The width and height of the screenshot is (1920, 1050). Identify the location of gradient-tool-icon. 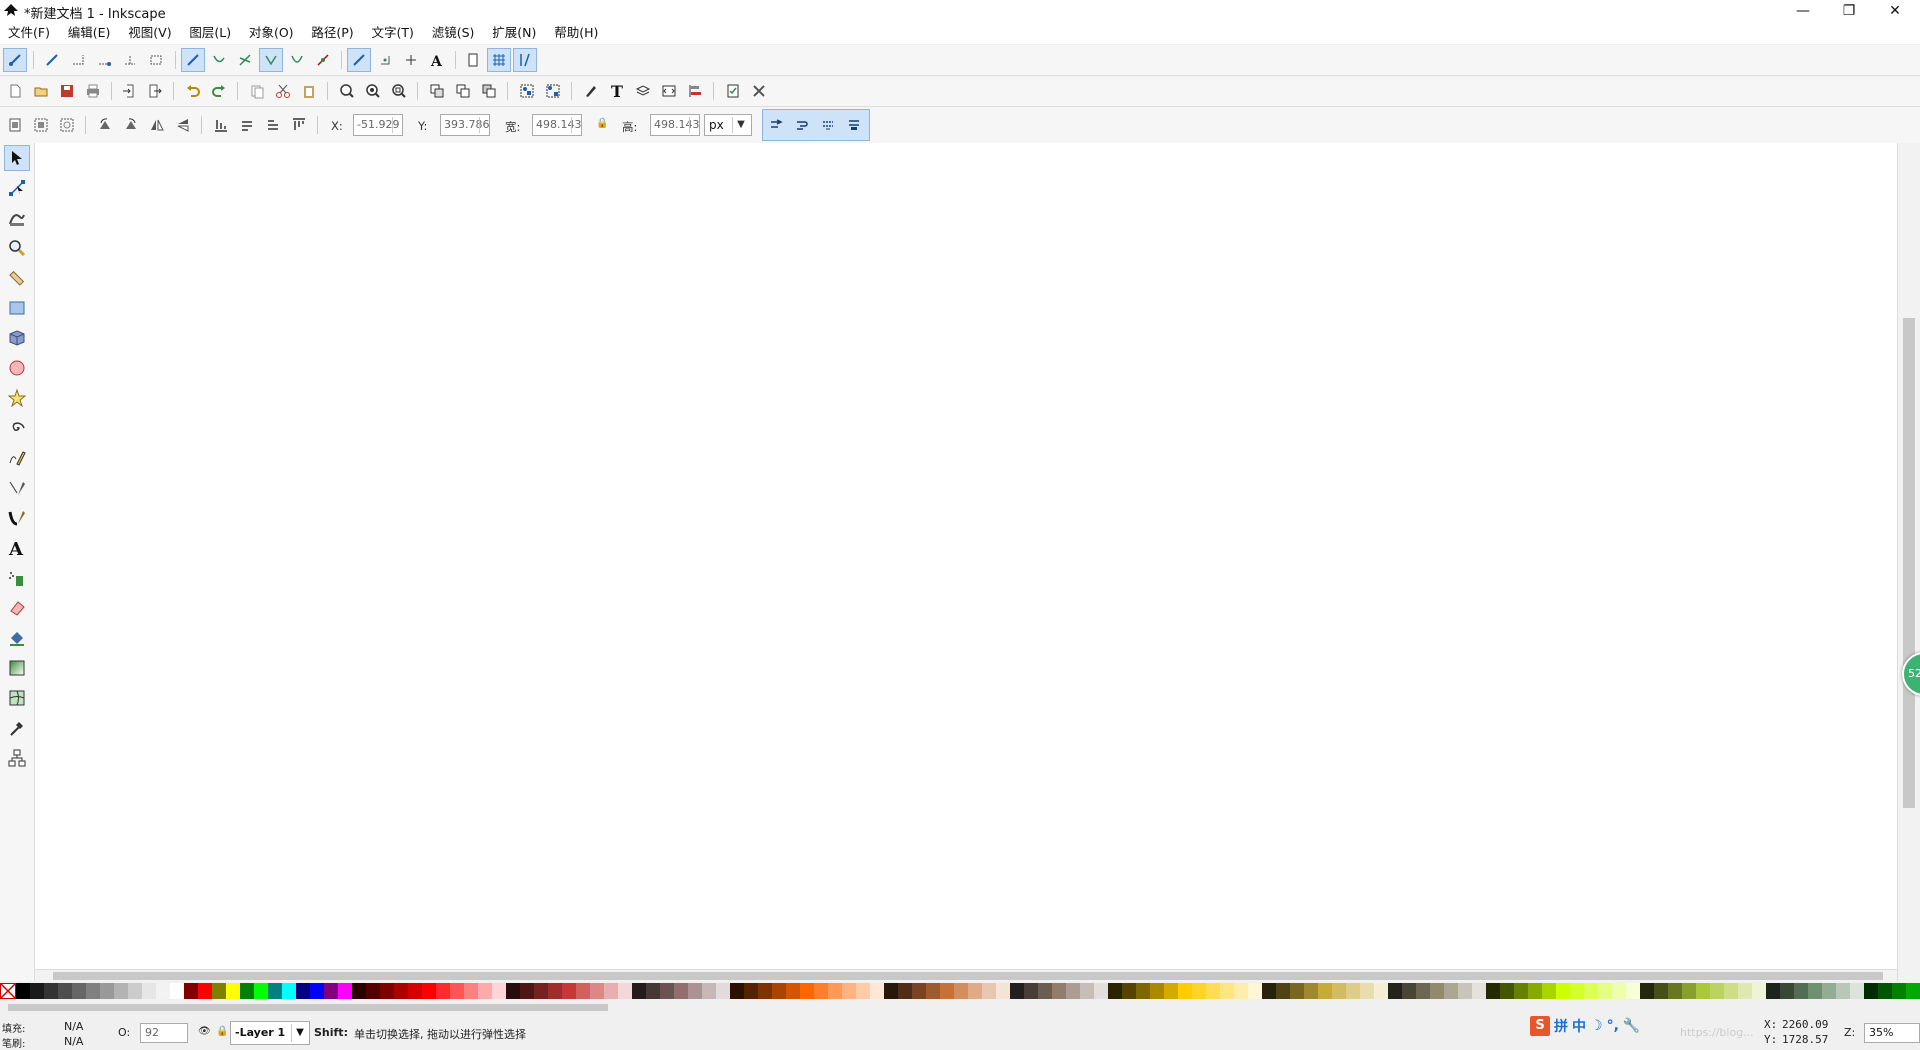
(17, 668).